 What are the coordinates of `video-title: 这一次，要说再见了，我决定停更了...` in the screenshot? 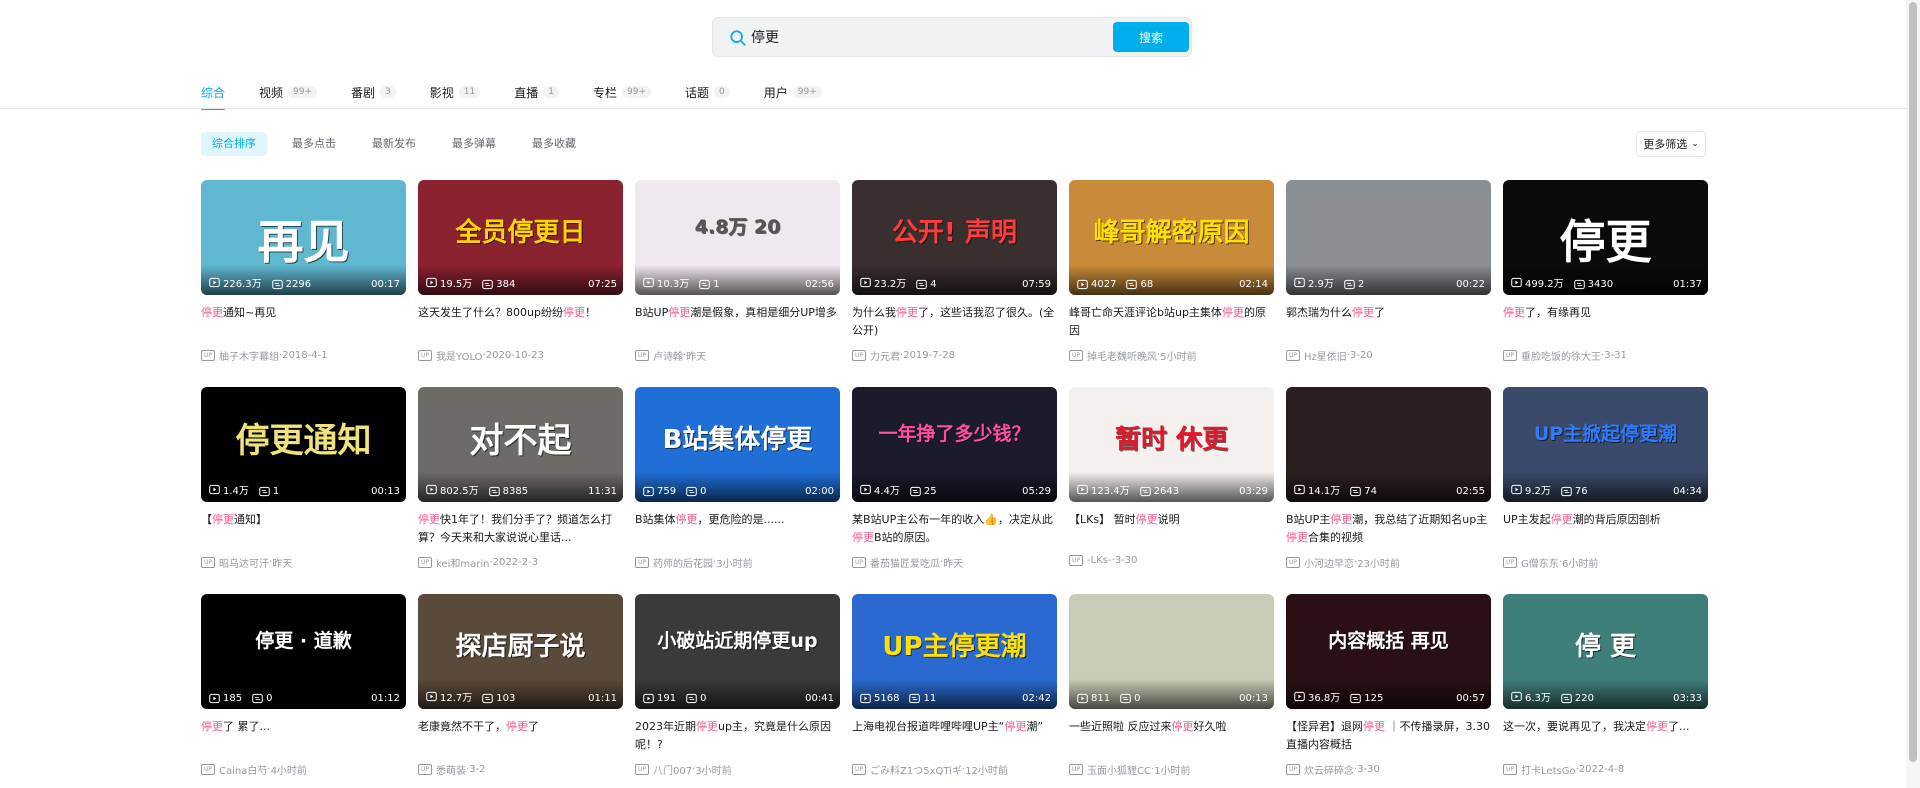 It's located at (1605, 736).